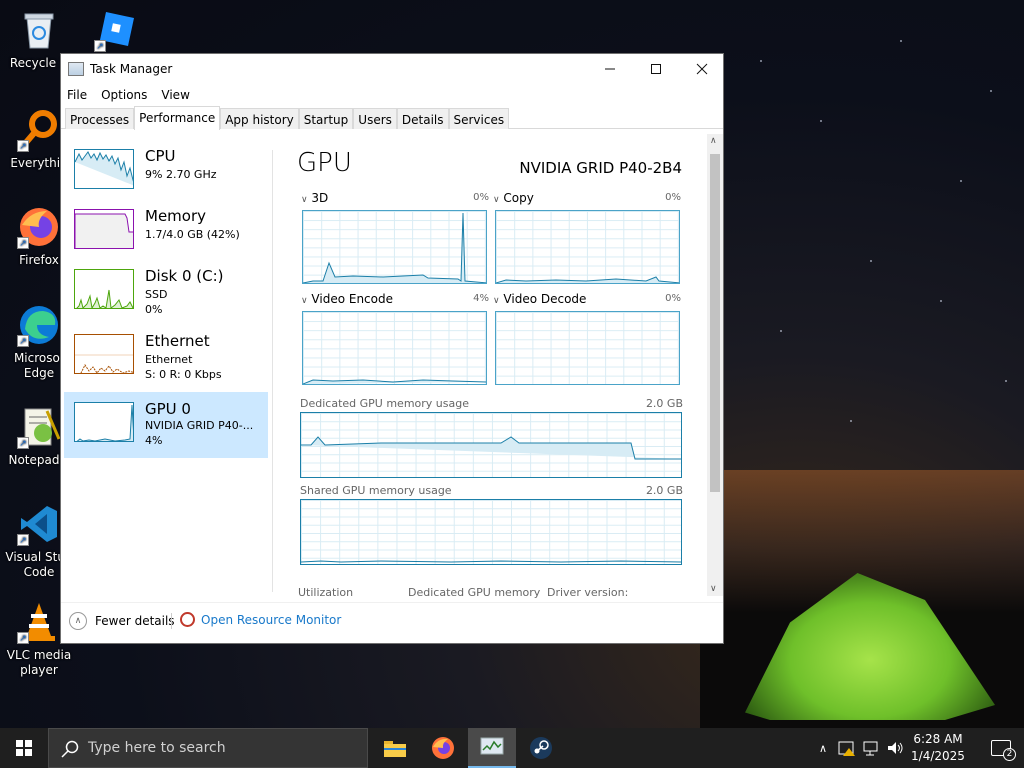 The width and height of the screenshot is (1024, 768). I want to click on engine-label: Copy, so click(518, 198).